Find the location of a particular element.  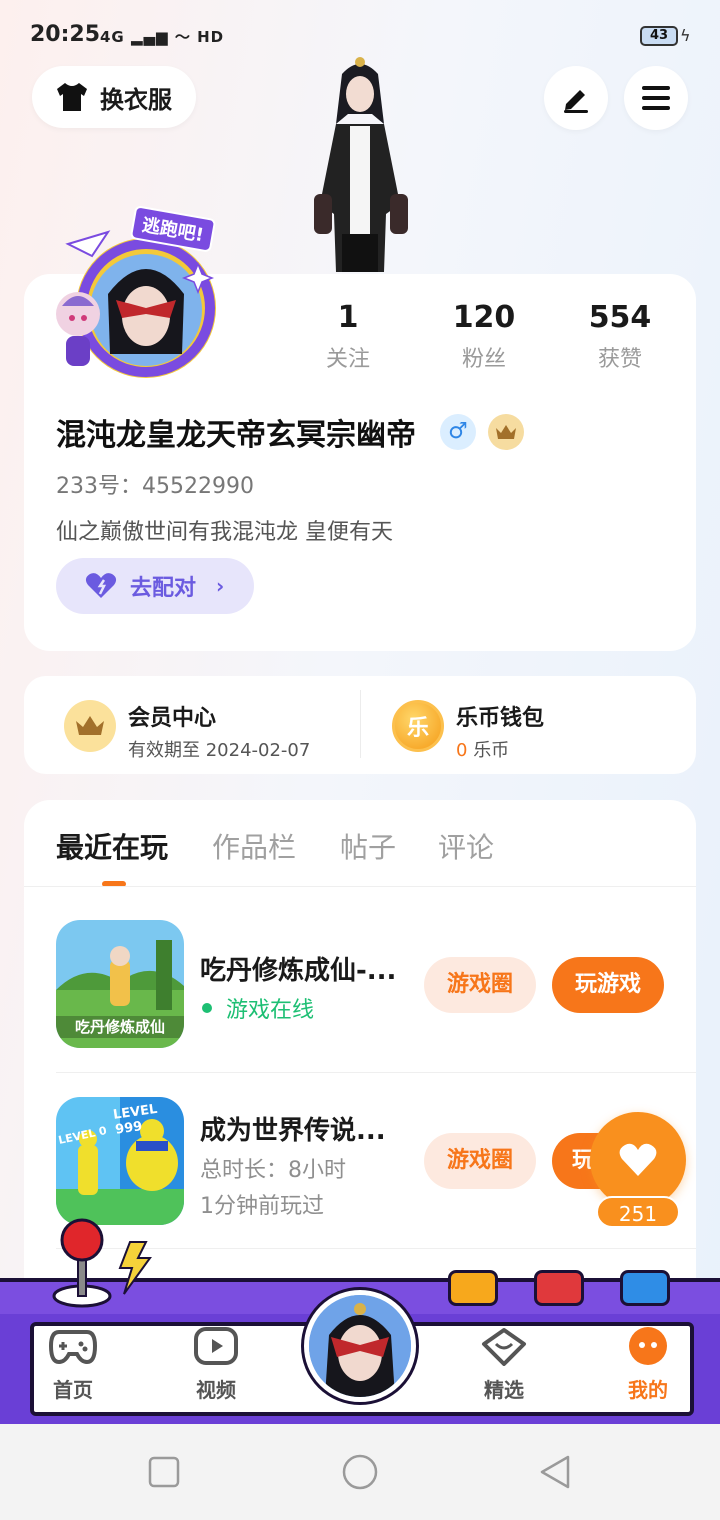

stat-likes-value: 554 is located at coordinates (620, 317).